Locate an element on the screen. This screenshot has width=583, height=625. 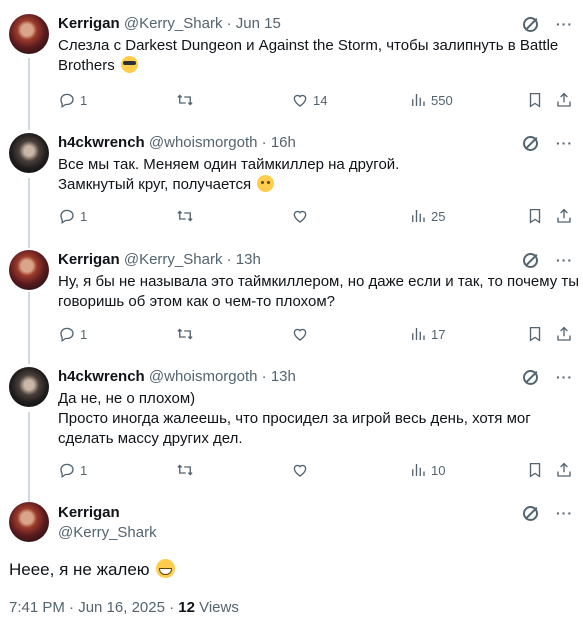
views-count: 17 is located at coordinates (438, 334).